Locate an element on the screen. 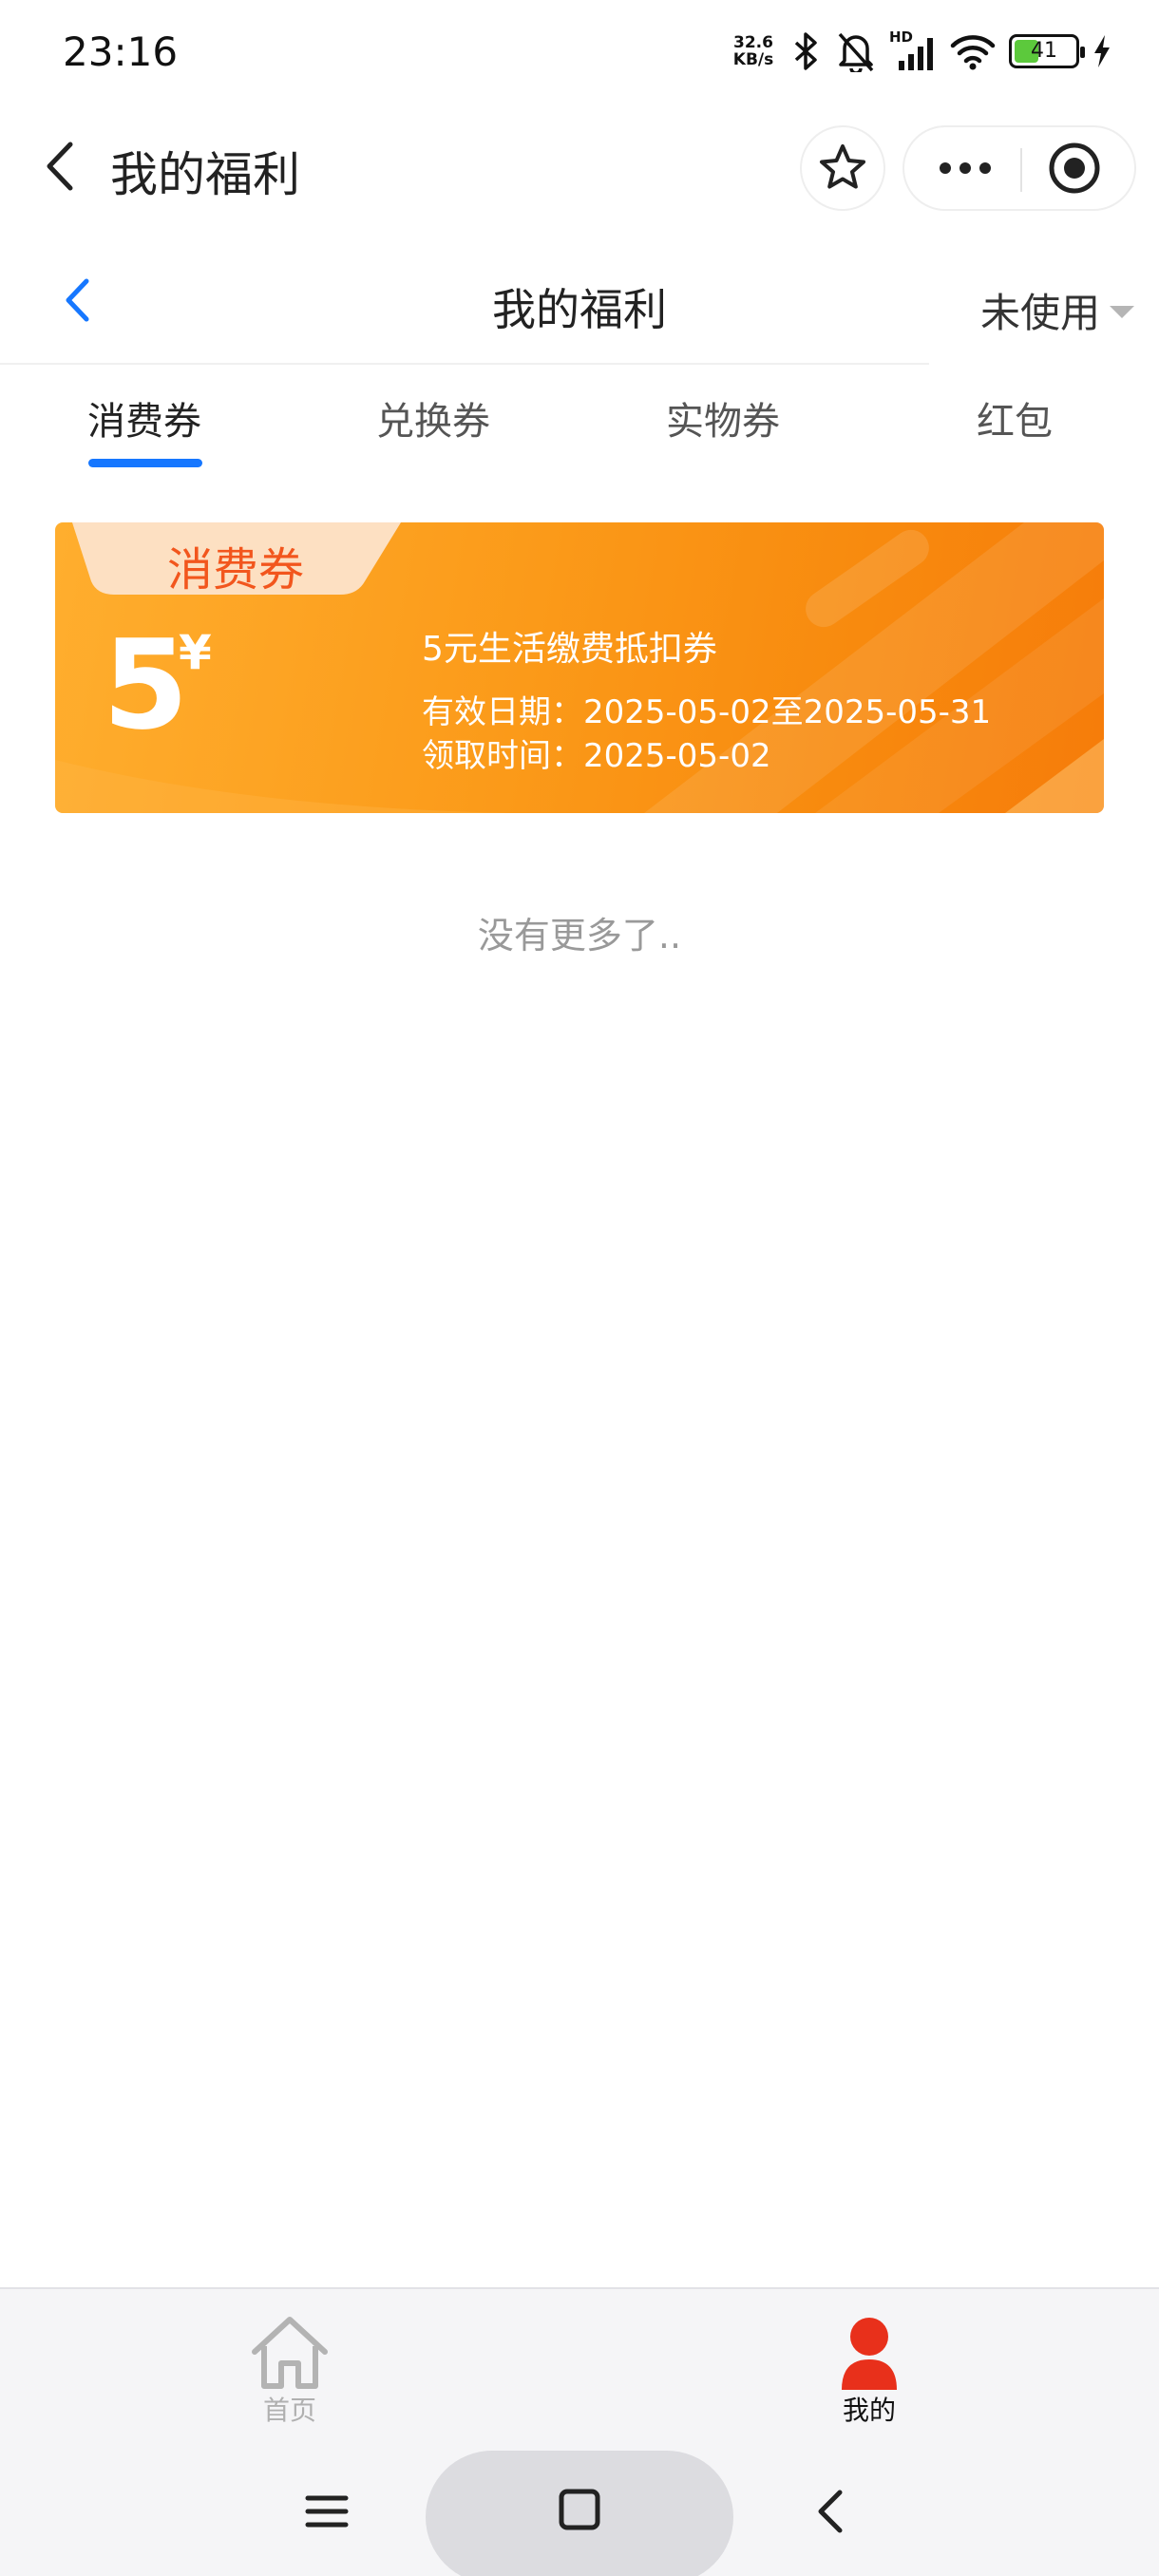  chevron-down-icon is located at coordinates (1122, 312).